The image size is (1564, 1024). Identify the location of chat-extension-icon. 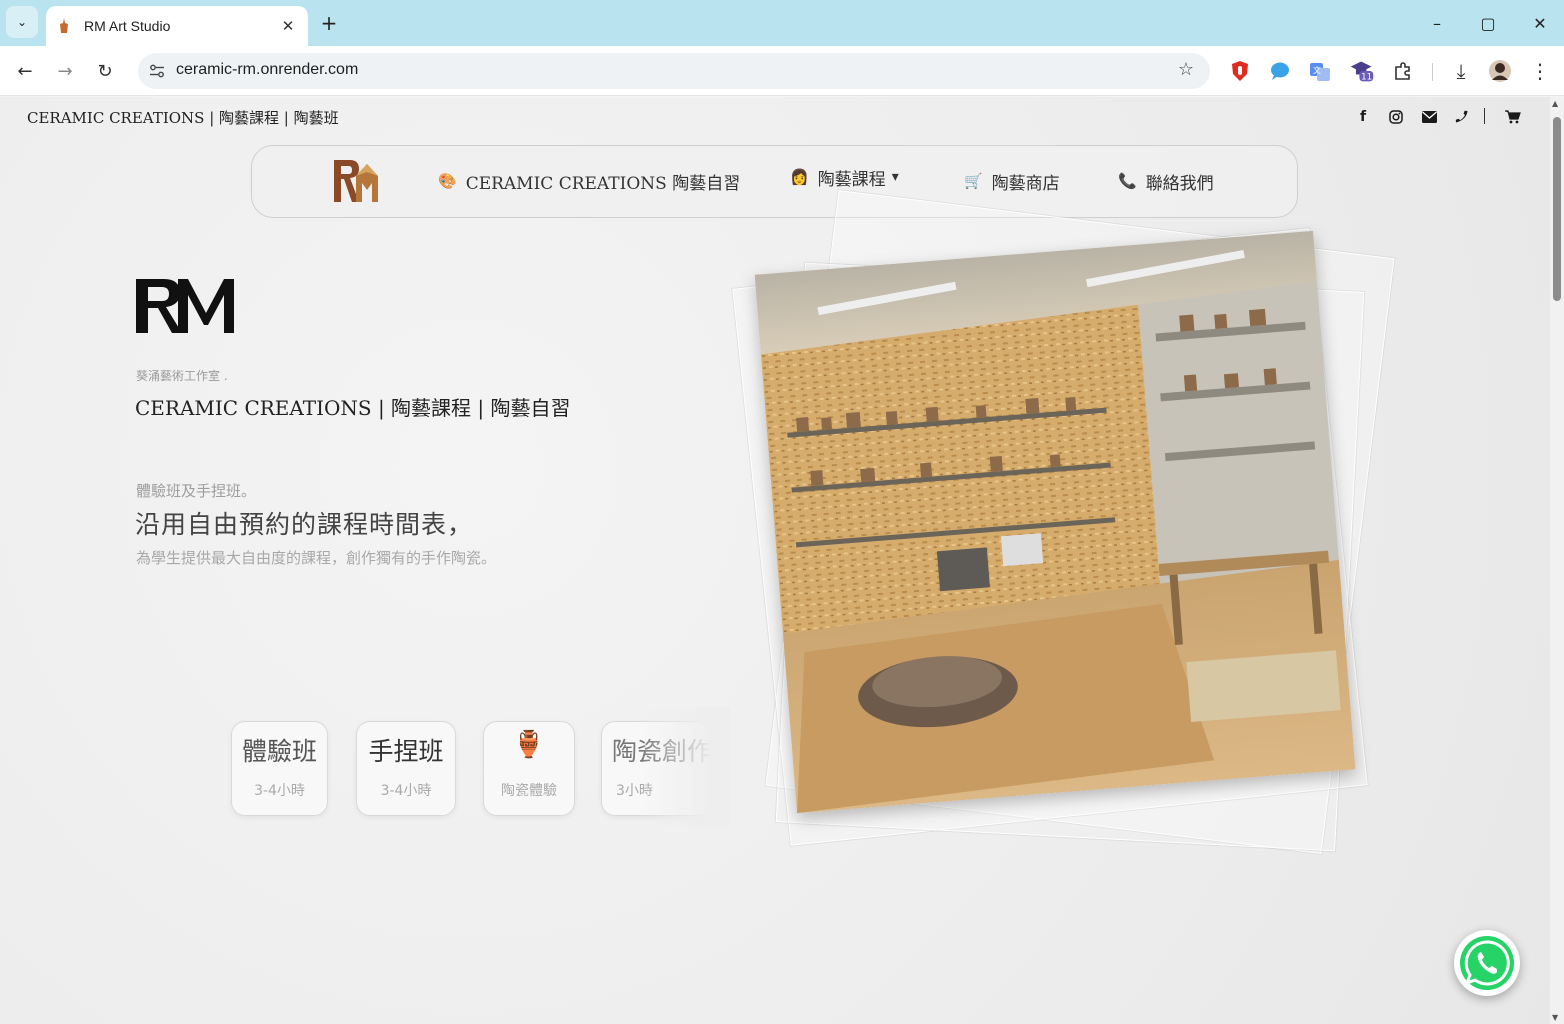
(1280, 71).